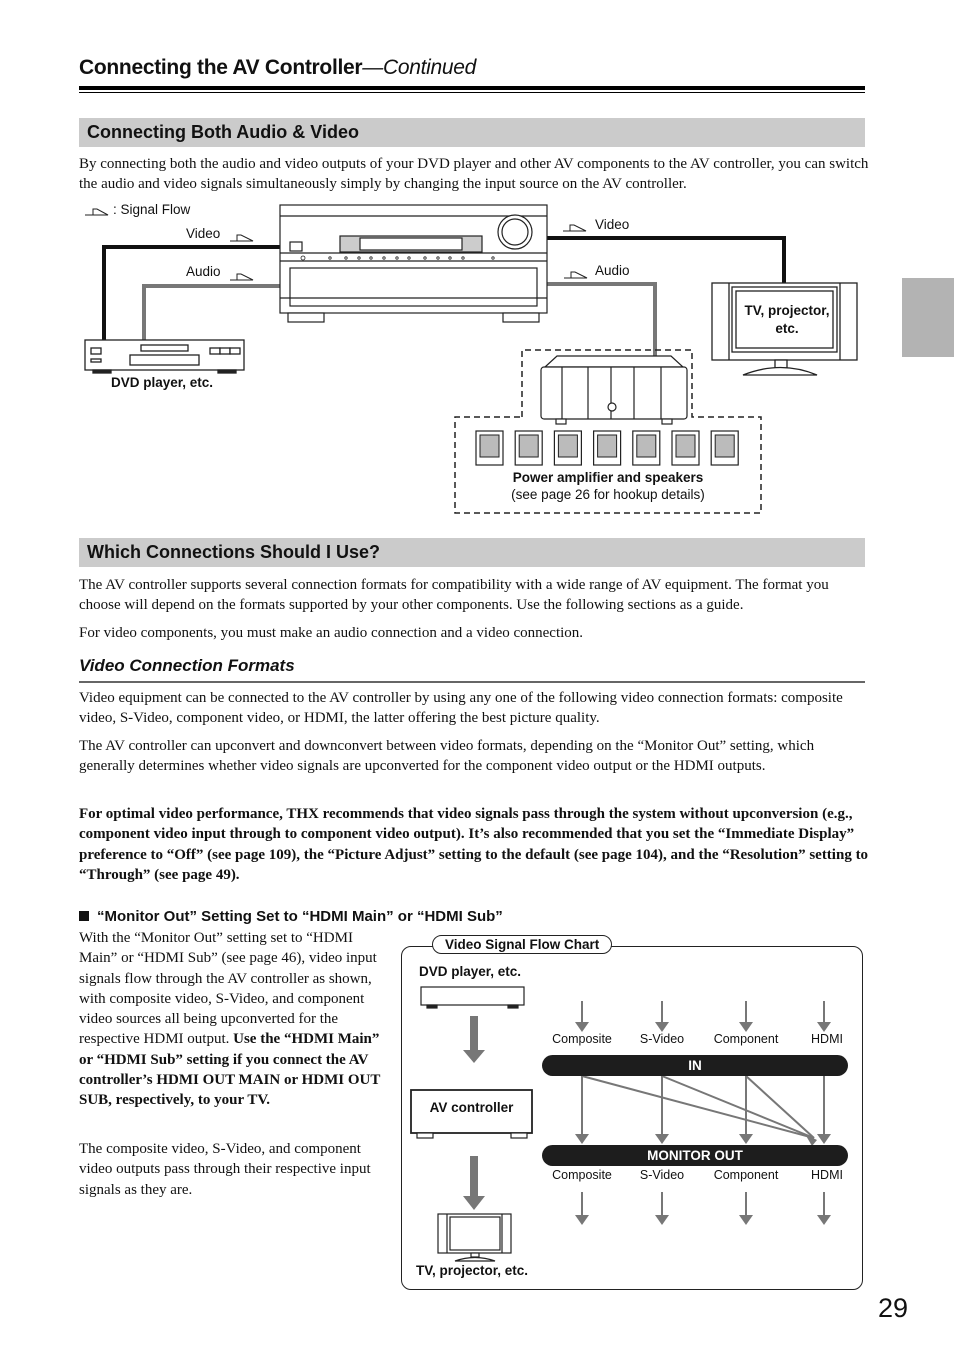 The width and height of the screenshot is (954, 1348). I want to click on chapter-tab, so click(928, 317).